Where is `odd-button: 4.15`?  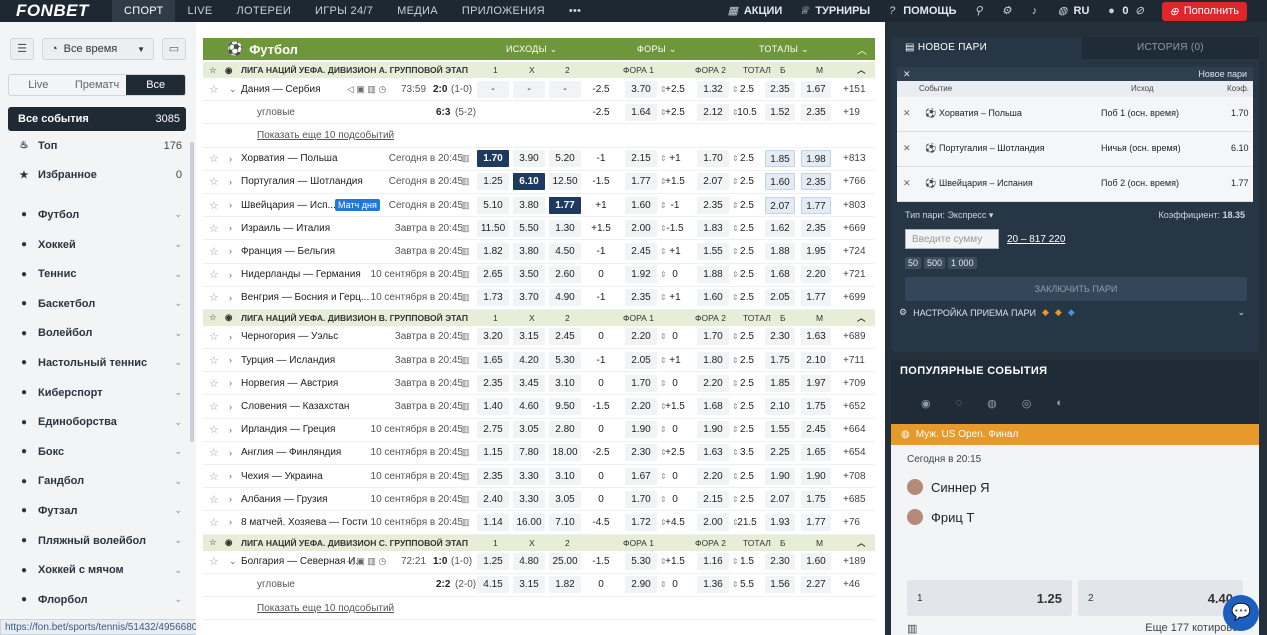
odd-button: 4.15 is located at coordinates (493, 585).